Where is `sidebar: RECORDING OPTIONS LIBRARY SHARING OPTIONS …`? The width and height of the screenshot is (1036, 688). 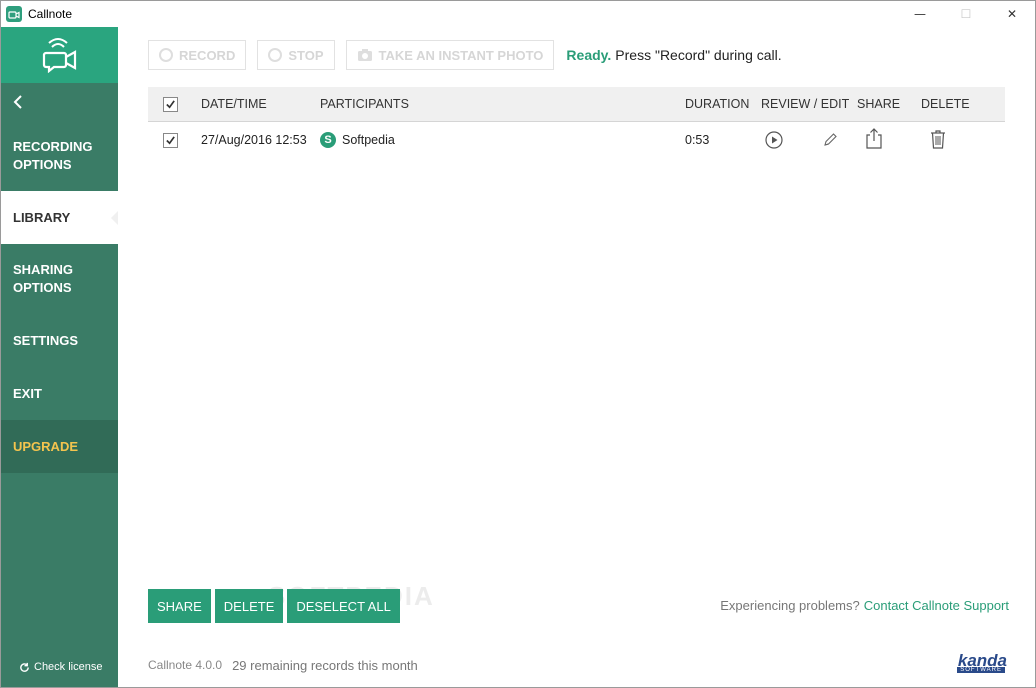
sidebar: RECORDING OPTIONS LIBRARY SHARING OPTIONS … is located at coordinates (60, 357).